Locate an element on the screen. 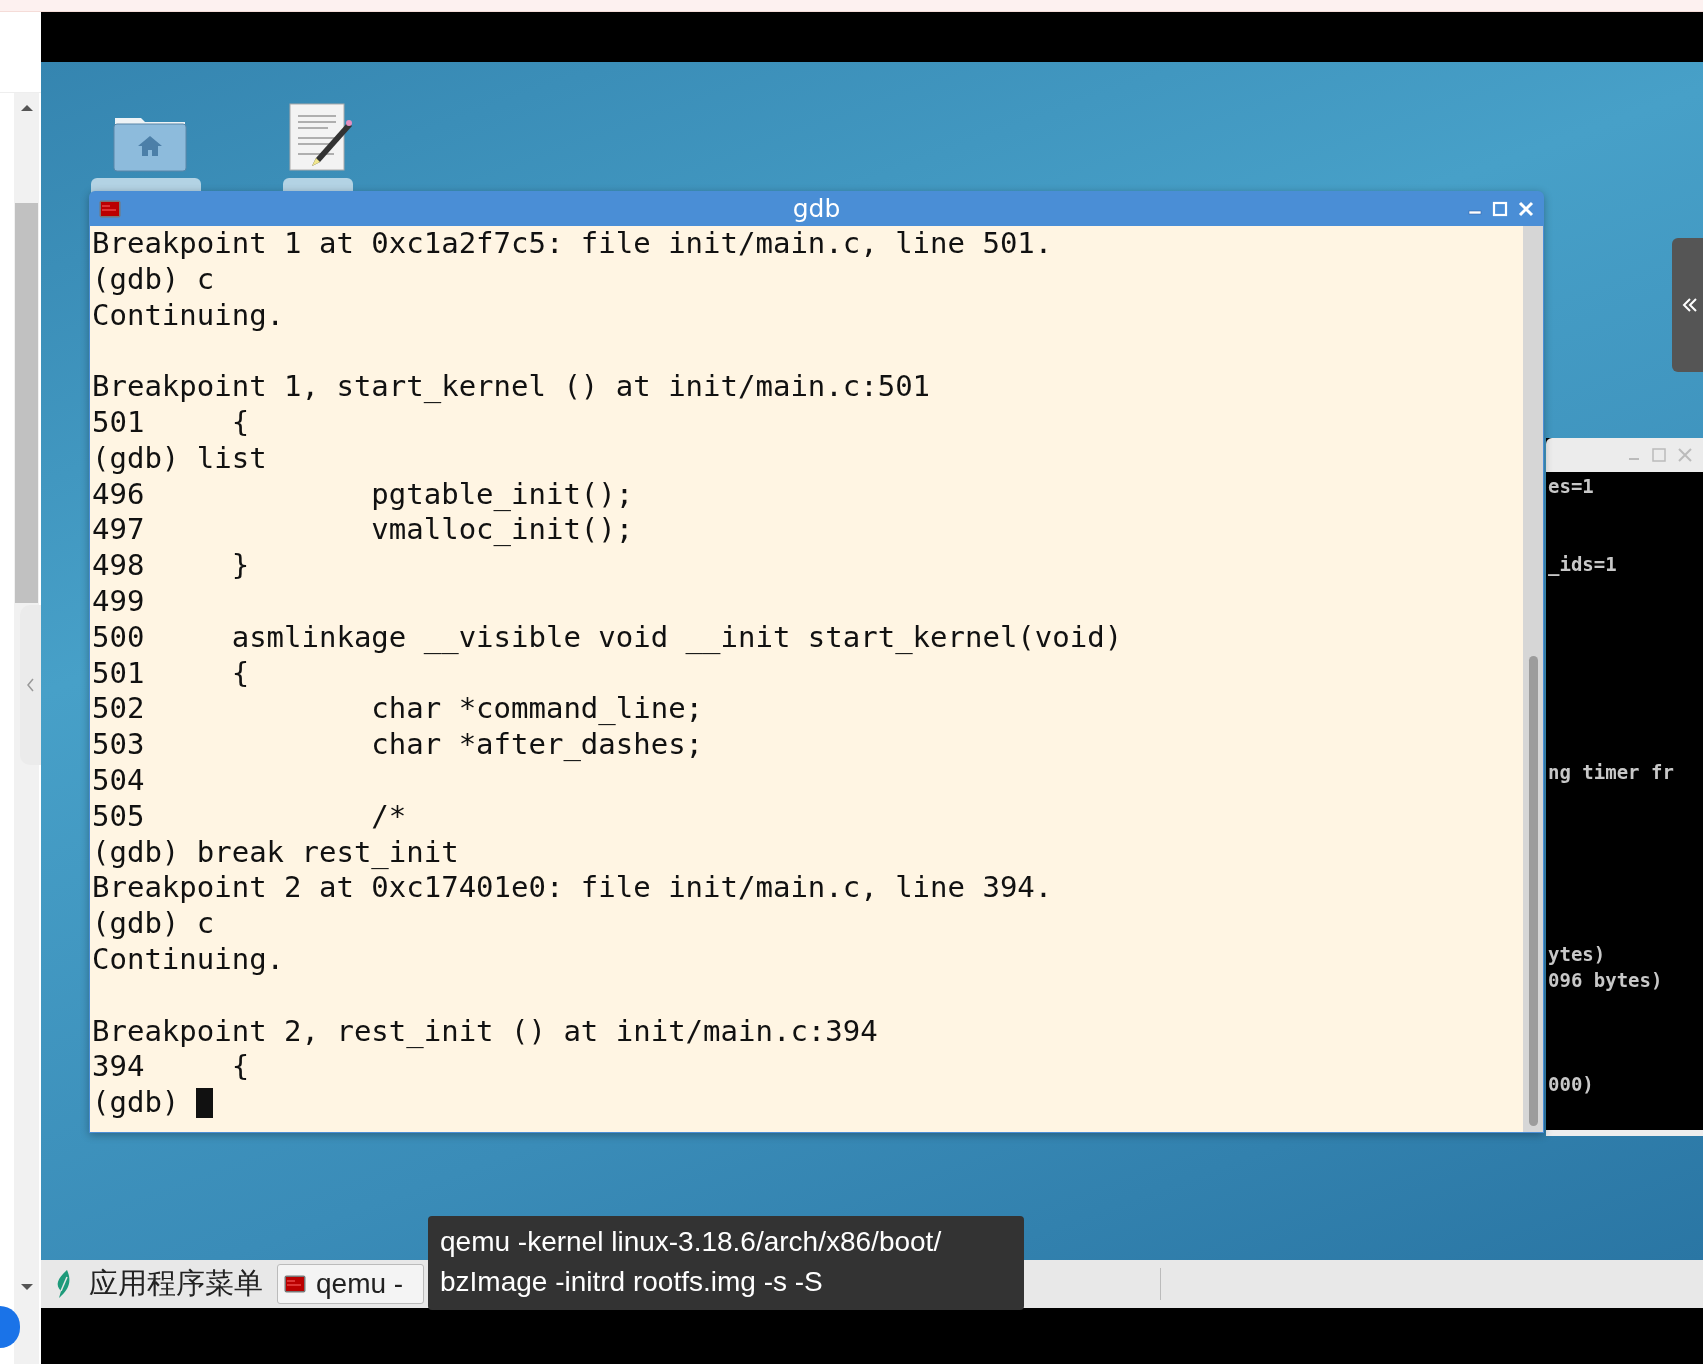 The height and width of the screenshot is (1364, 1703). terminal-line: Breakpoint 2, rest_init () at init/main.c:394 is located at coordinates (485, 1031).